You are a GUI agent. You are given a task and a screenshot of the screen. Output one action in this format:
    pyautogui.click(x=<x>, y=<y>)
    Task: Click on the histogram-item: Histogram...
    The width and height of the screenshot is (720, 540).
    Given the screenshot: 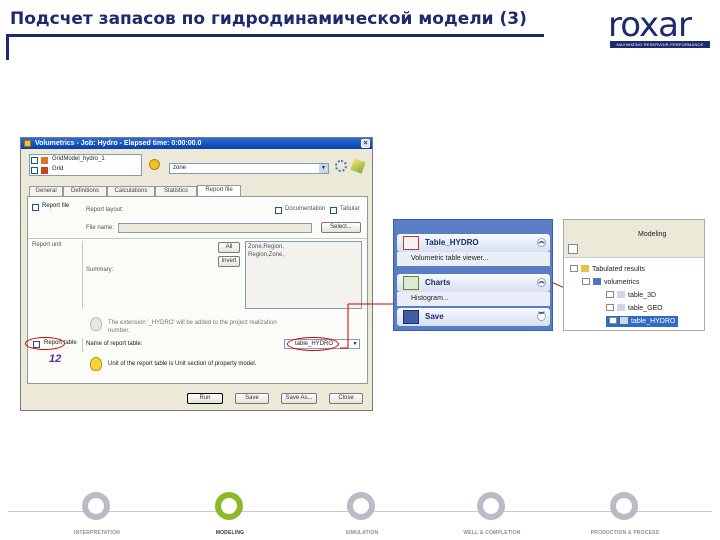 What is the action you would take?
    pyautogui.click(x=473, y=299)
    